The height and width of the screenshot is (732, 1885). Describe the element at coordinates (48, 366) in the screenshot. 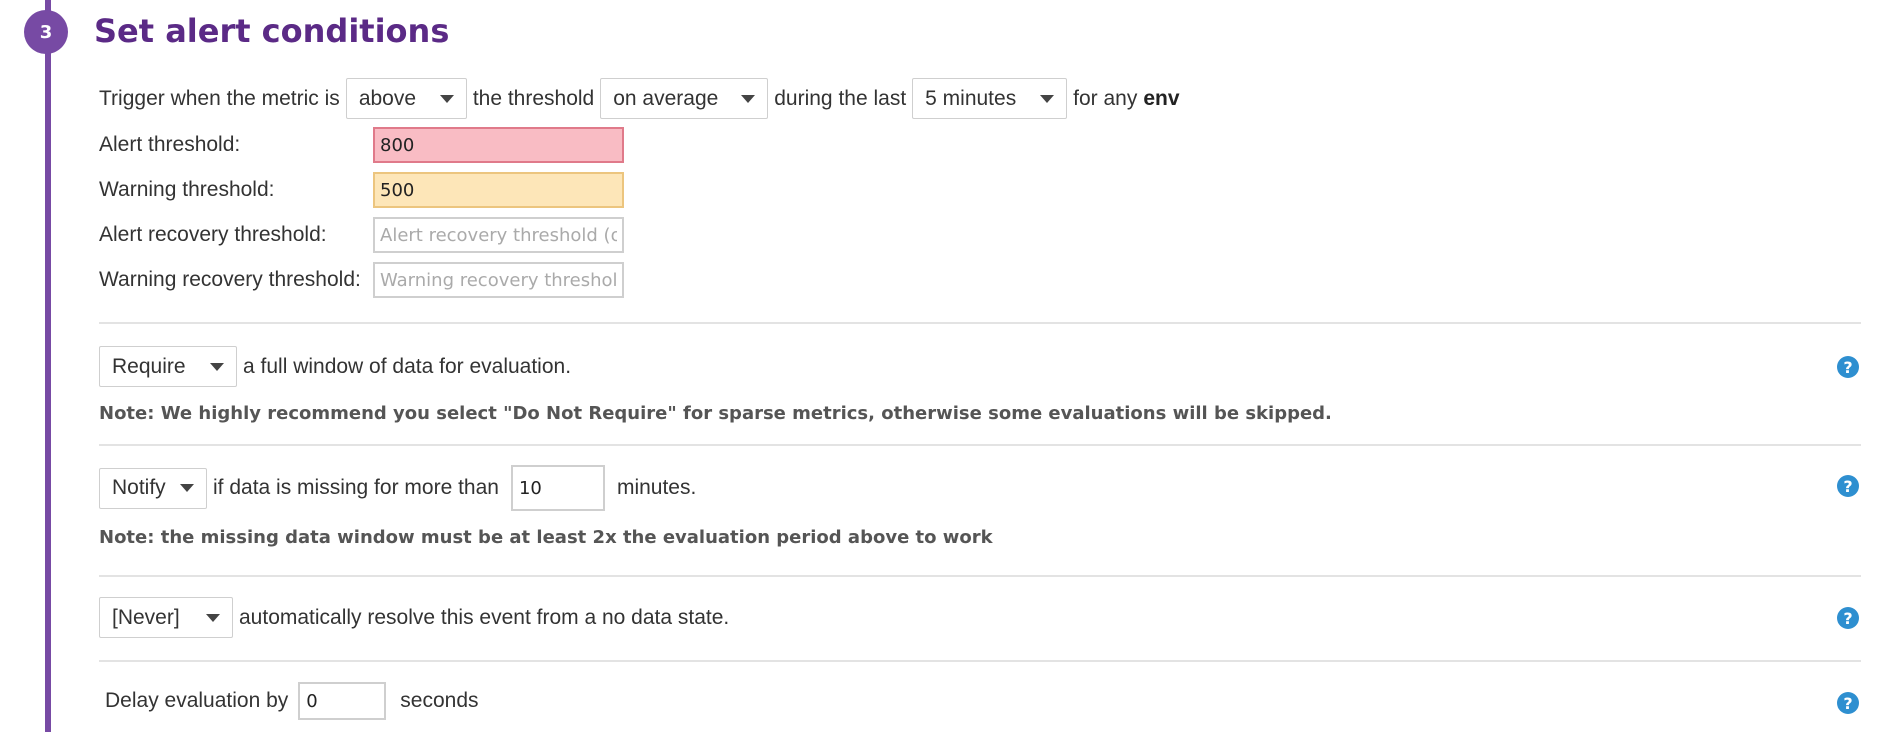

I see `step-rail` at that location.